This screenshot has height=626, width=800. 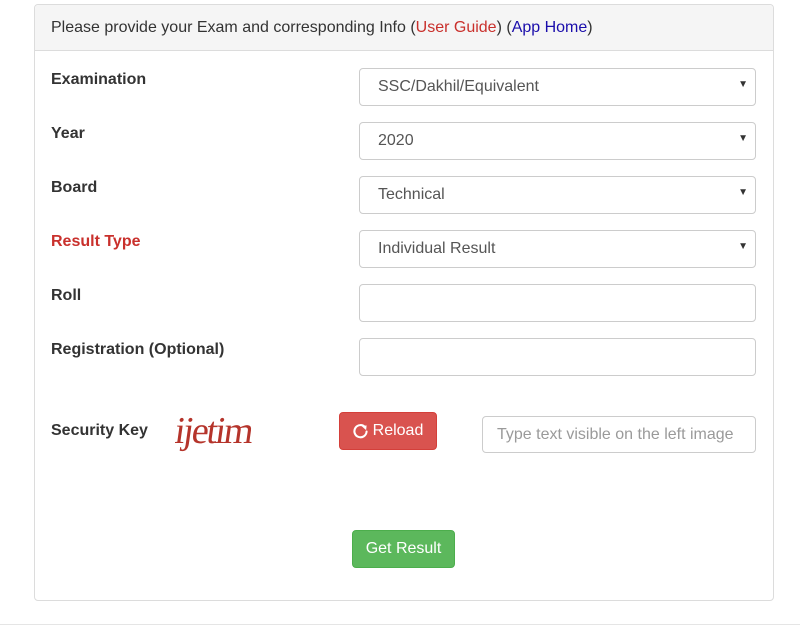 I want to click on result-type-select: Individual Result ▼, so click(x=557, y=249).